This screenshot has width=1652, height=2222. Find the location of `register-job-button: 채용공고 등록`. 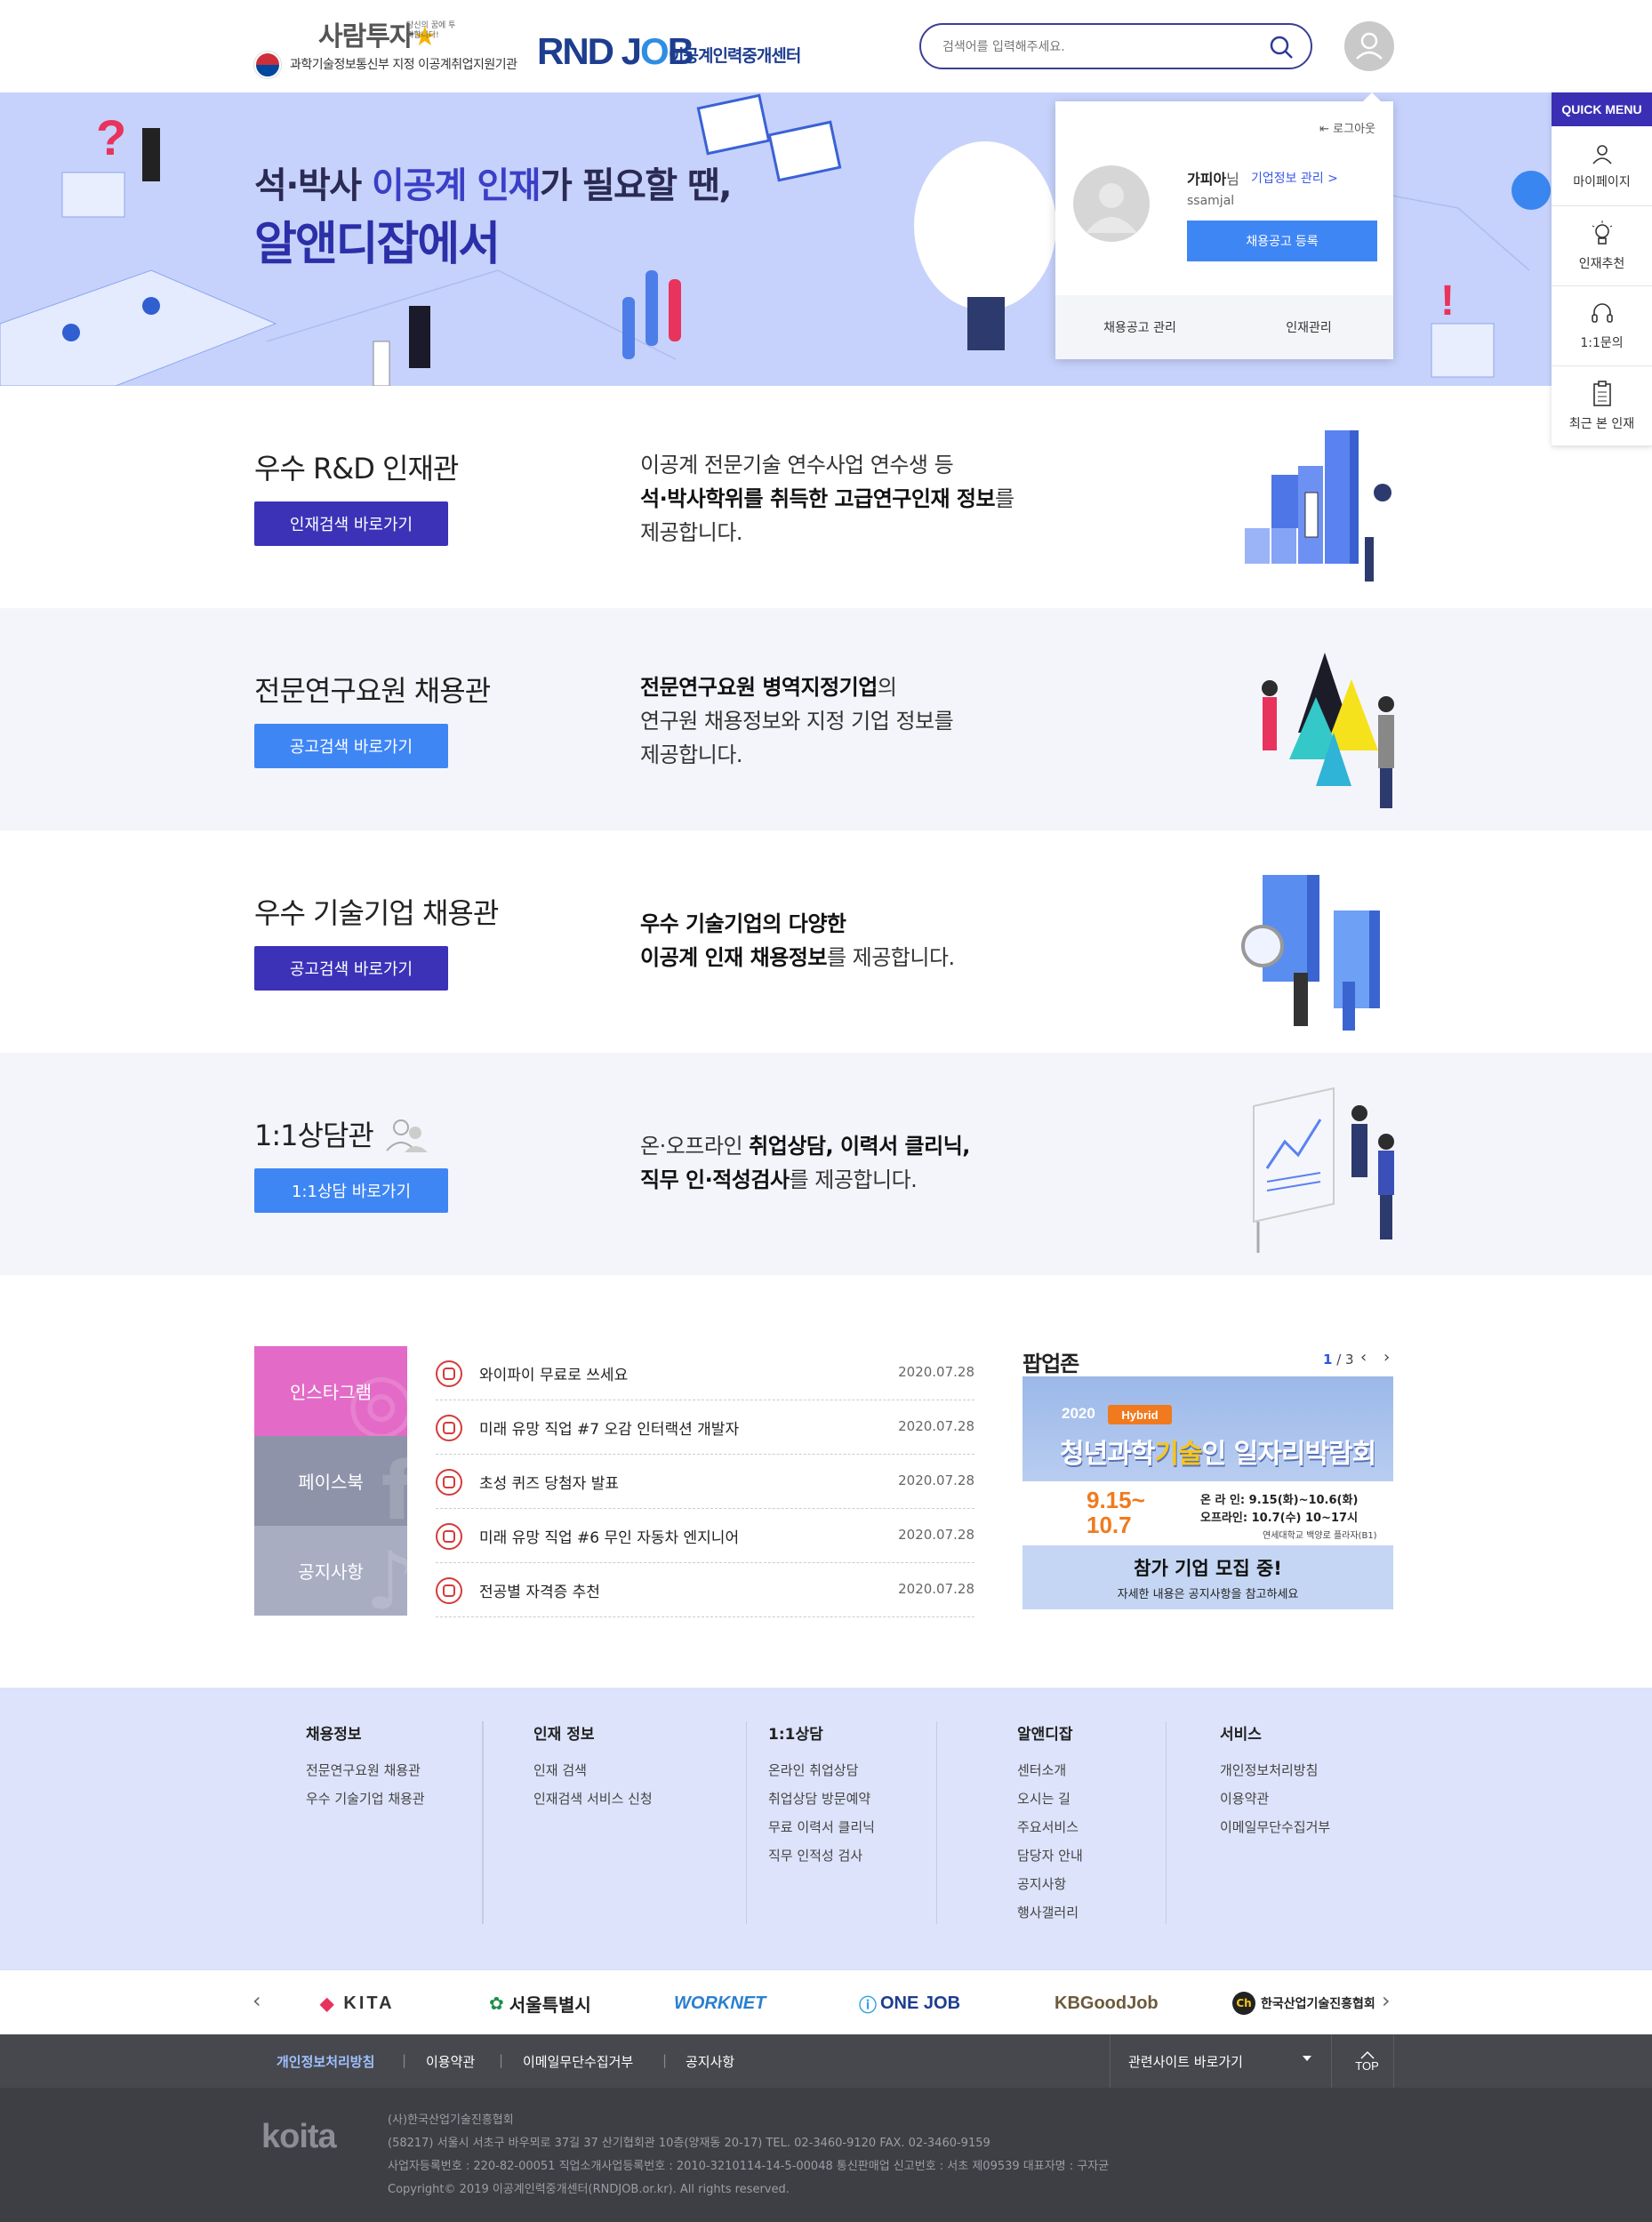

register-job-button: 채용공고 등록 is located at coordinates (1282, 241).